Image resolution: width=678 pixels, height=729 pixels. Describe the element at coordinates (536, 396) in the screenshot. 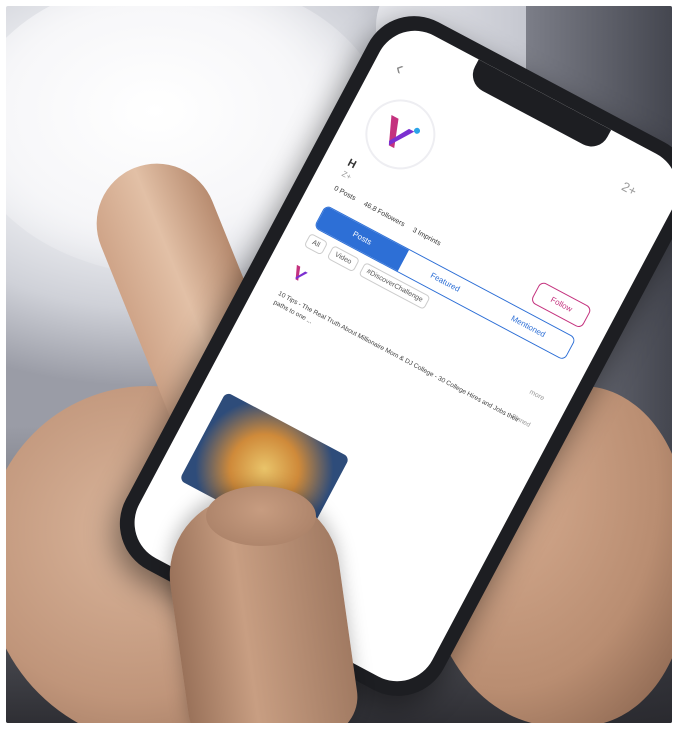

I see `post-more: more` at that location.